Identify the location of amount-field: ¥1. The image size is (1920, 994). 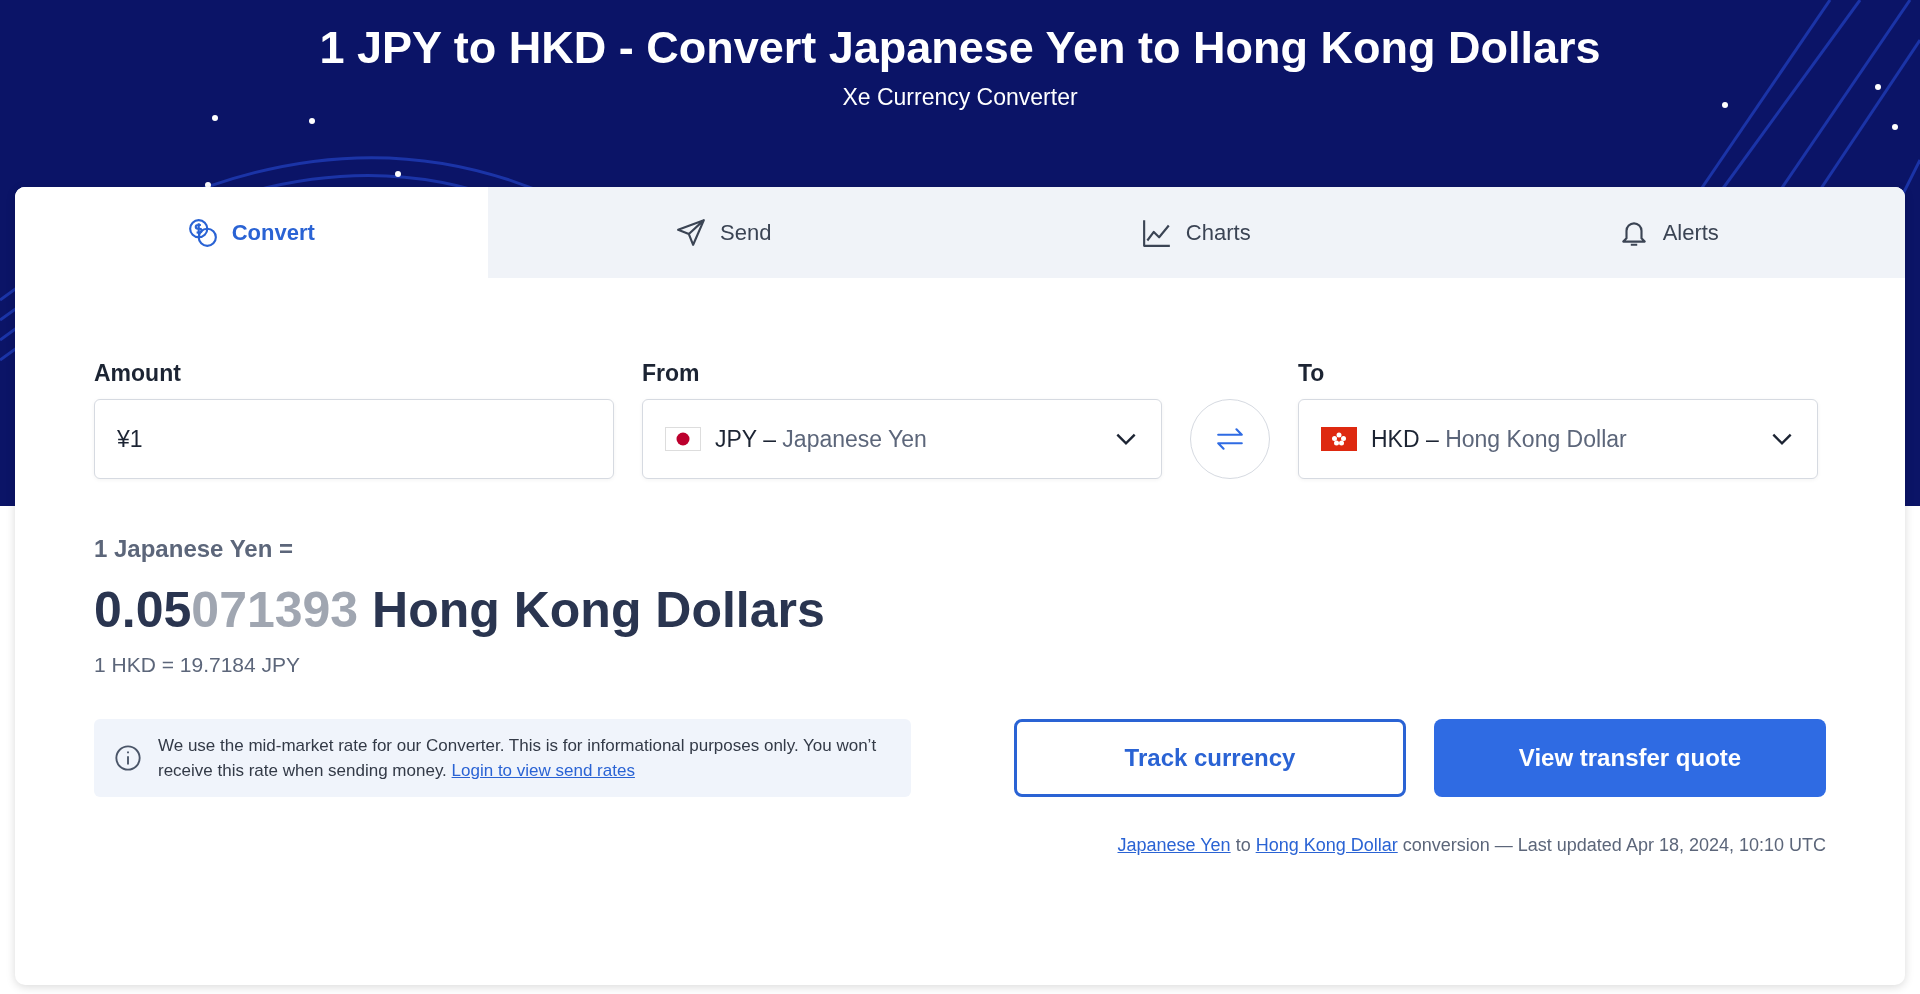
(354, 439).